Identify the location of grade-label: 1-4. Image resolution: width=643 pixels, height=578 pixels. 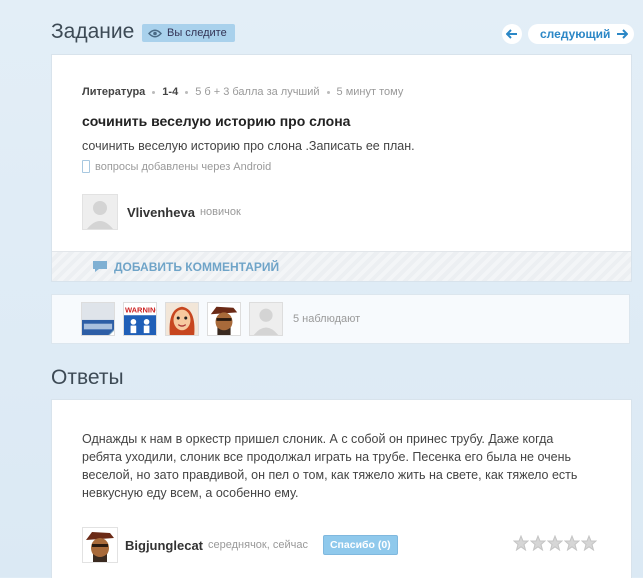
(170, 92).